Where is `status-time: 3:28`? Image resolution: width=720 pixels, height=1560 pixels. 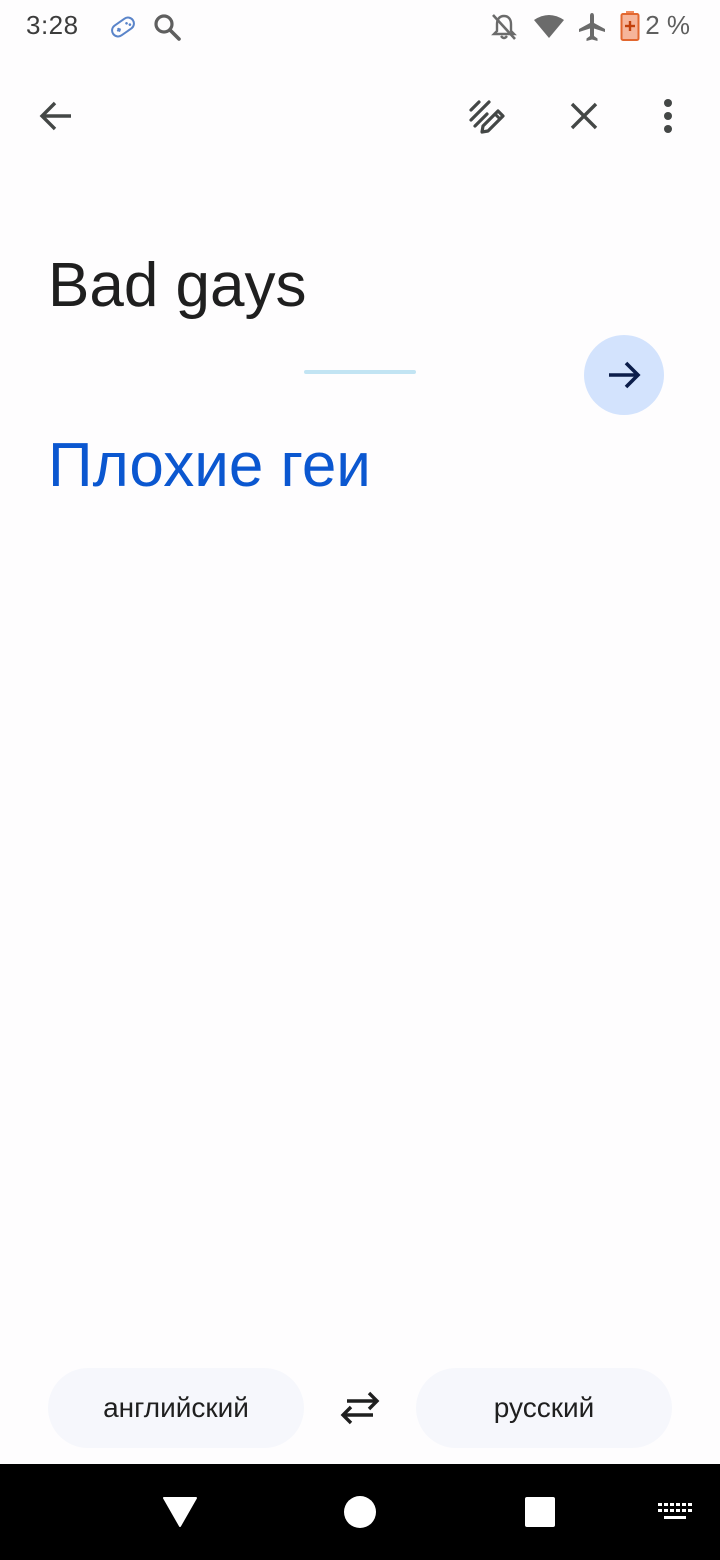
status-time: 3:28 is located at coordinates (52, 25).